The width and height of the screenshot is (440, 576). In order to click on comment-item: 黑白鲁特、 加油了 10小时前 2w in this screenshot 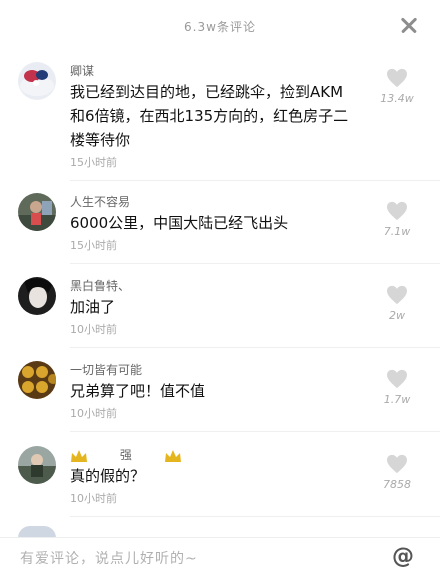, I will do `click(220, 312)`.